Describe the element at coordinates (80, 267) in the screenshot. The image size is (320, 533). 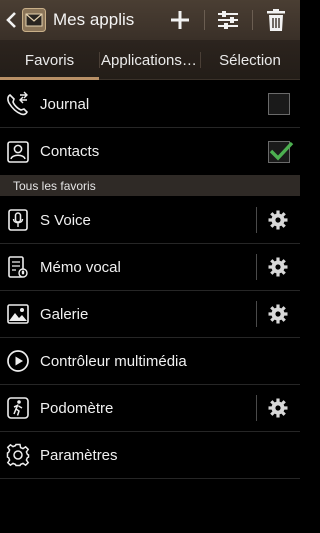
I see `list-item-label: Mémo vocal` at that location.